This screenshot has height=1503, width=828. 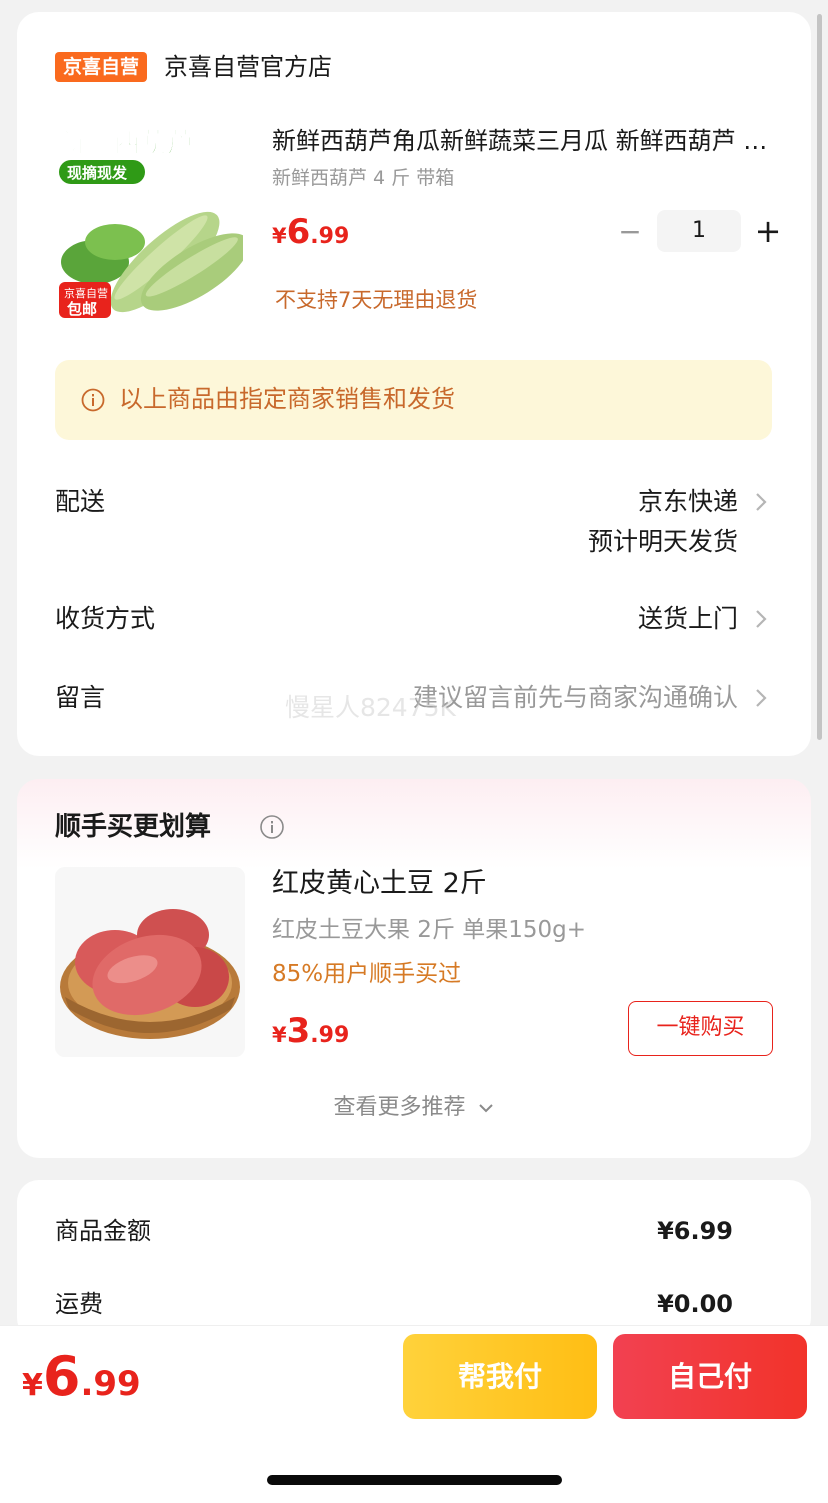 I want to click on store-name: 京喜自营官方店, so click(x=248, y=67).